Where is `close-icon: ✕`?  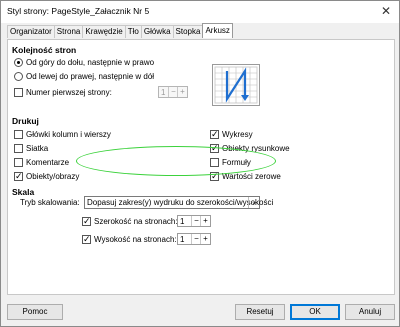
close-icon: ✕ is located at coordinates (386, 11).